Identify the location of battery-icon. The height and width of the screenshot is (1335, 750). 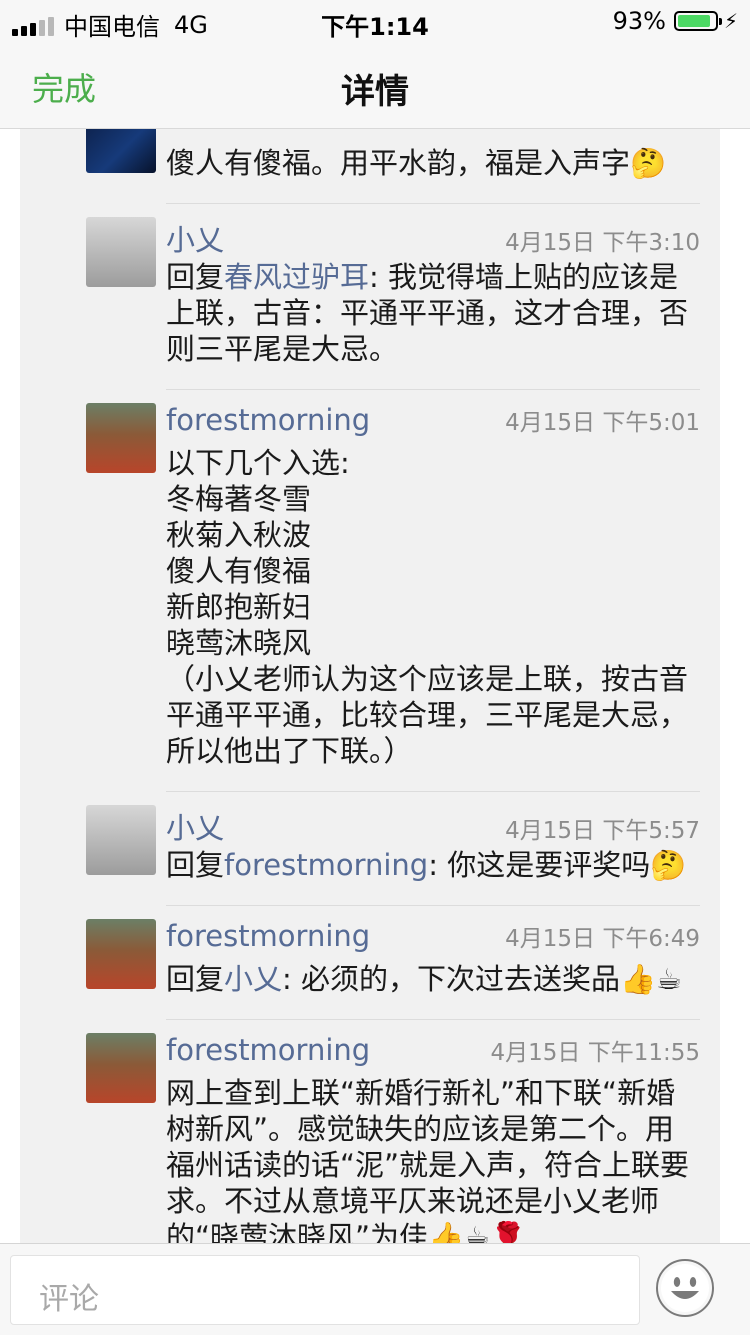
(697, 21).